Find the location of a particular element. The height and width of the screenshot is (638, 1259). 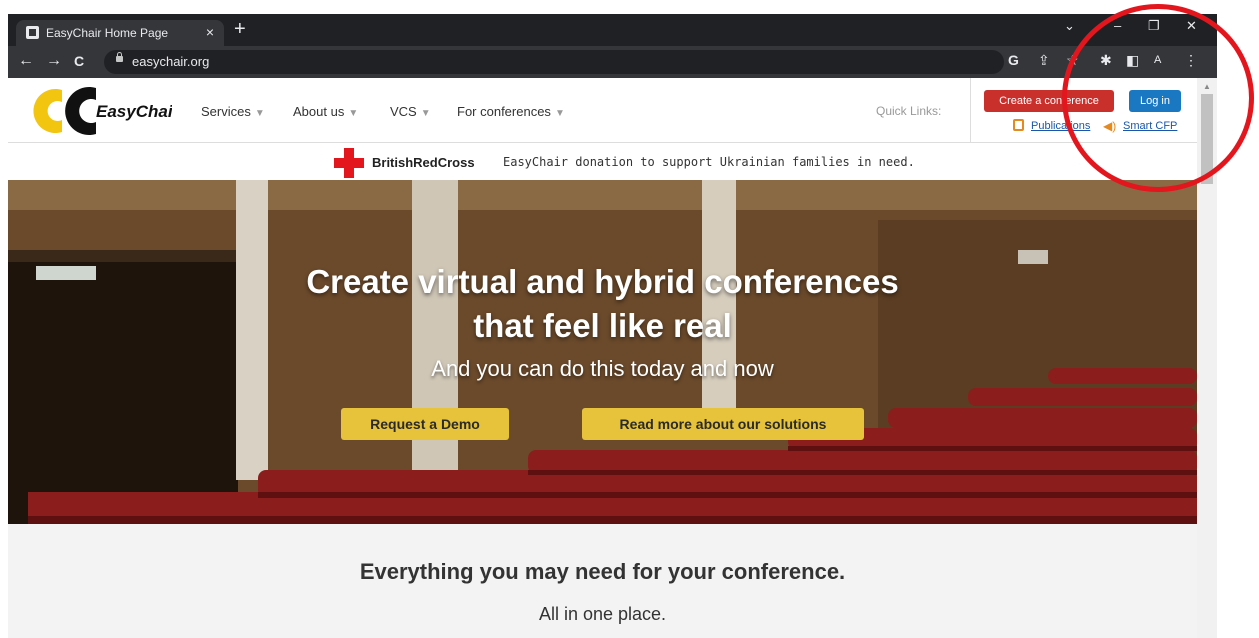

share-icon: ⇪ is located at coordinates (1044, 60).